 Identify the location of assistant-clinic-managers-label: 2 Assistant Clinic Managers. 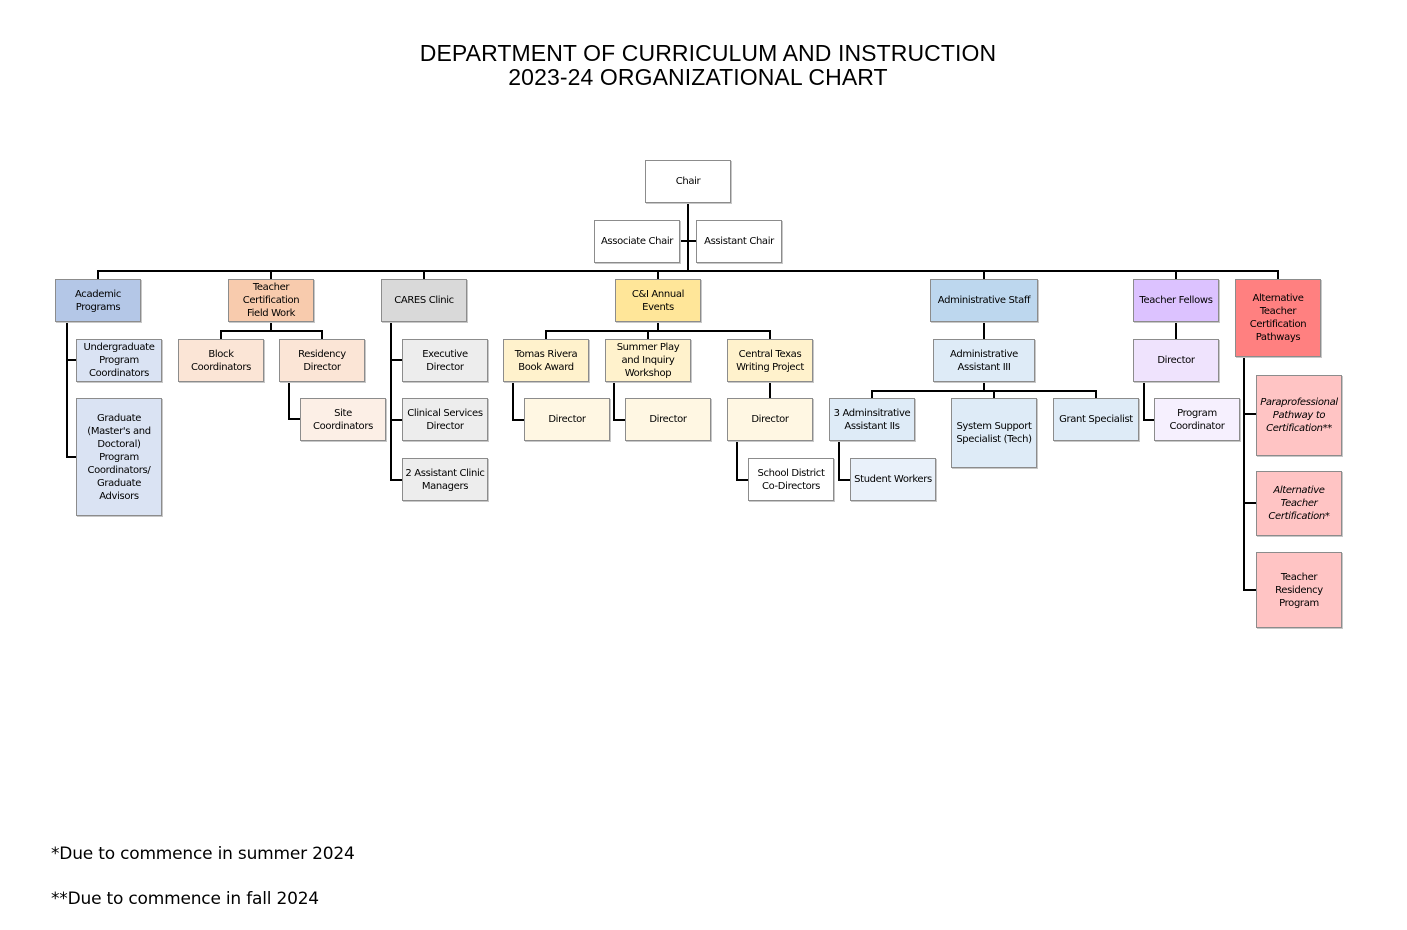
(445, 479).